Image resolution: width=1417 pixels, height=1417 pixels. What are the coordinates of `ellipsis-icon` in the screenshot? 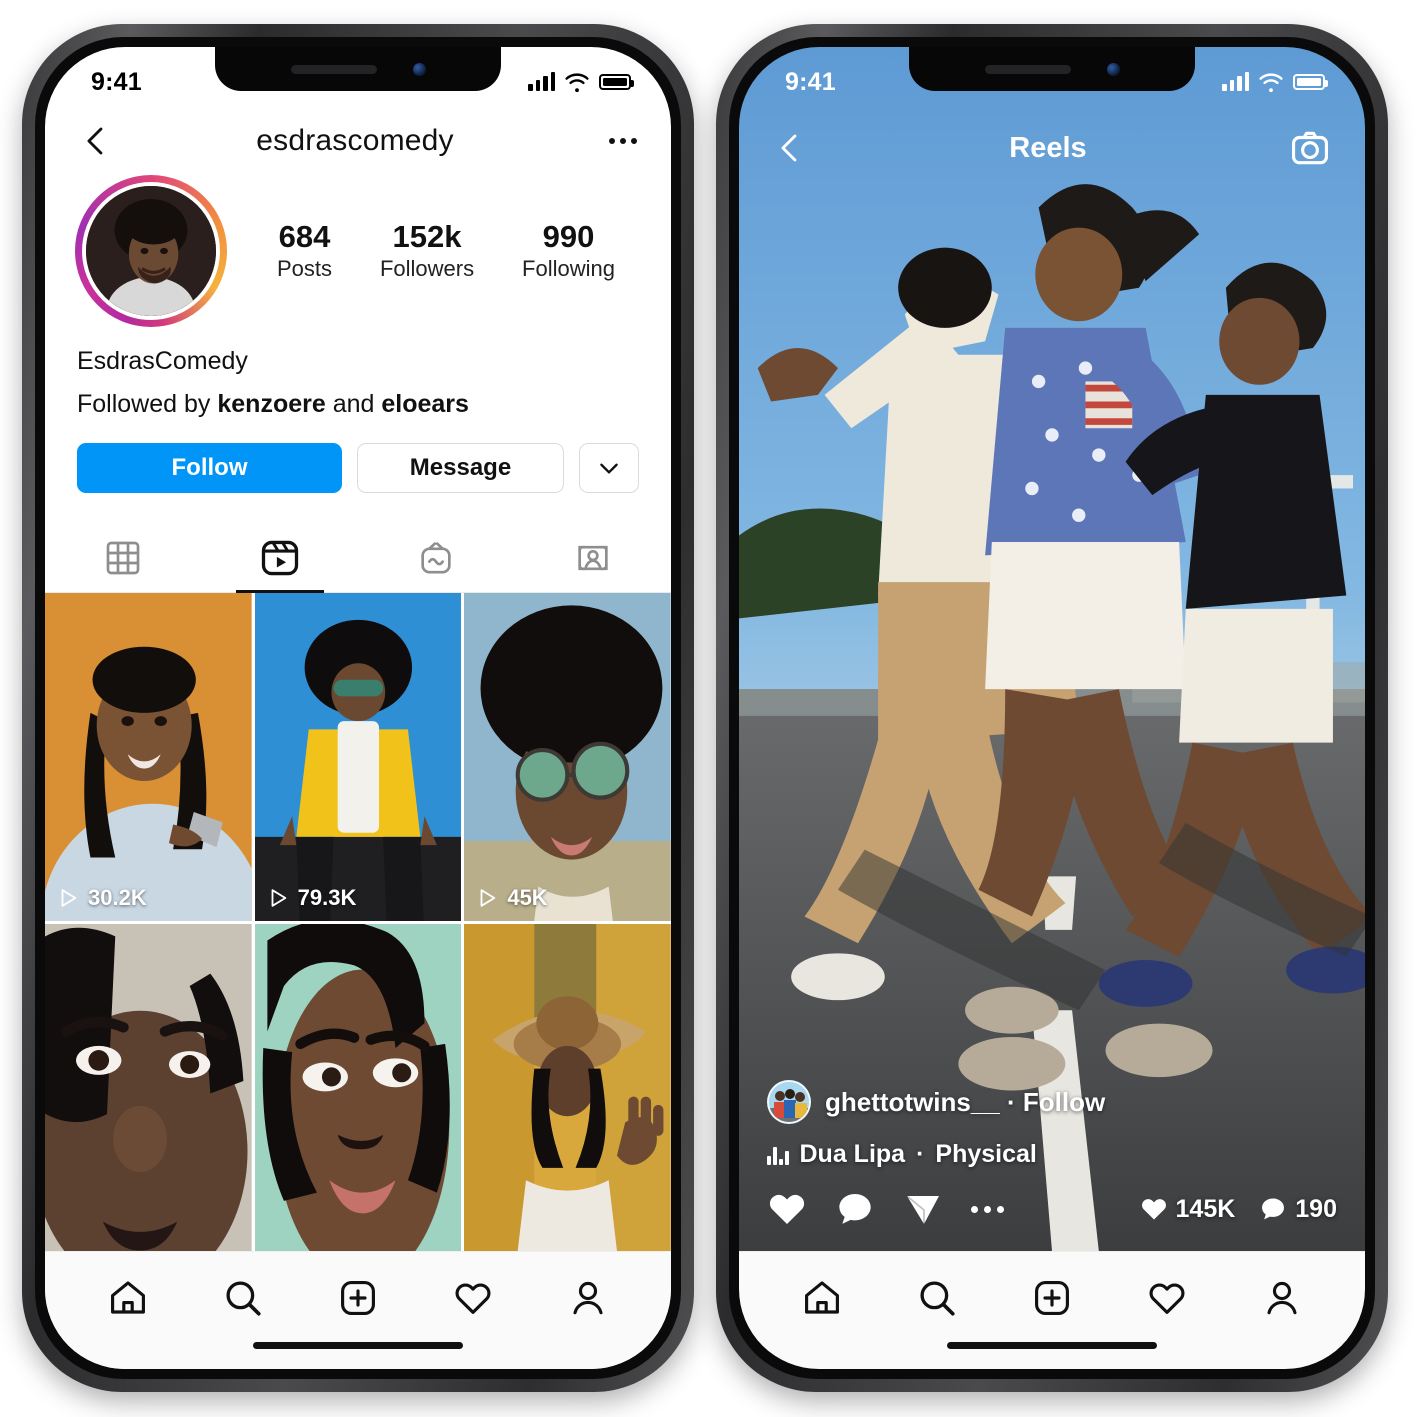 It's located at (617, 141).